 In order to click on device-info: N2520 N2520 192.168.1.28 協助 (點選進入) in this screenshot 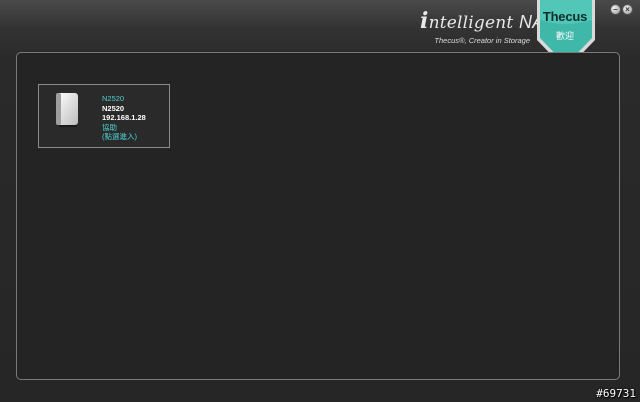, I will do `click(124, 118)`.